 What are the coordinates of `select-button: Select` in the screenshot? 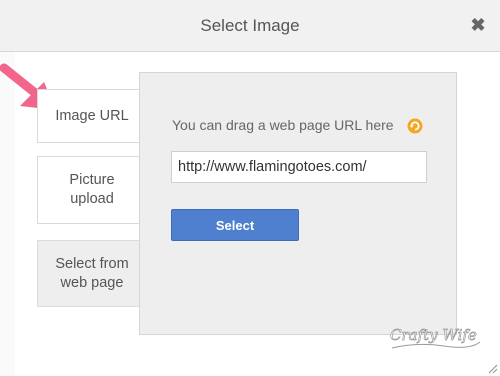 It's located at (235, 225).